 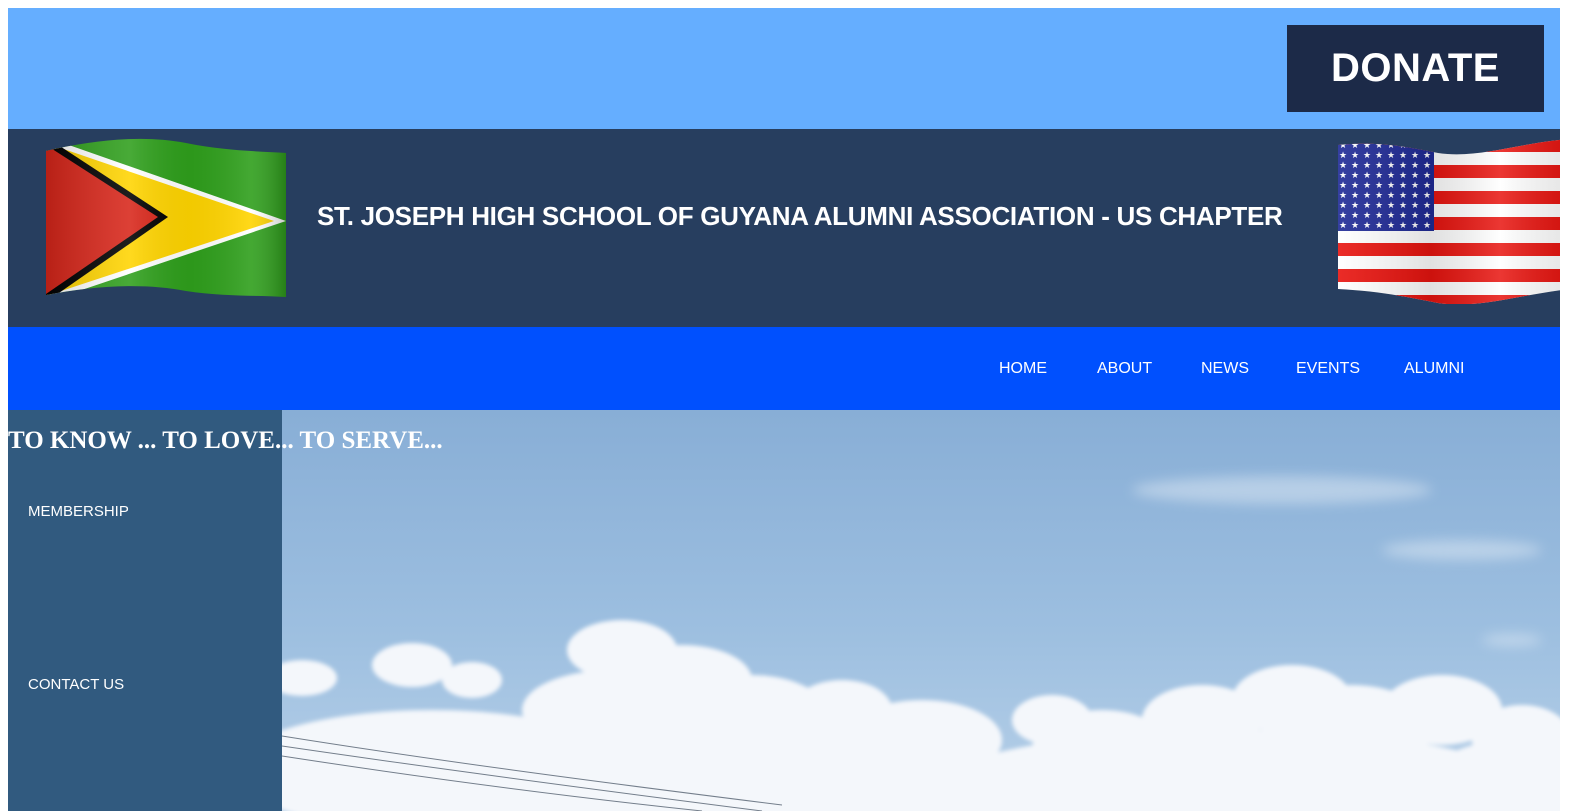 I want to click on guyana-flag-icon, so click(x=166, y=218).